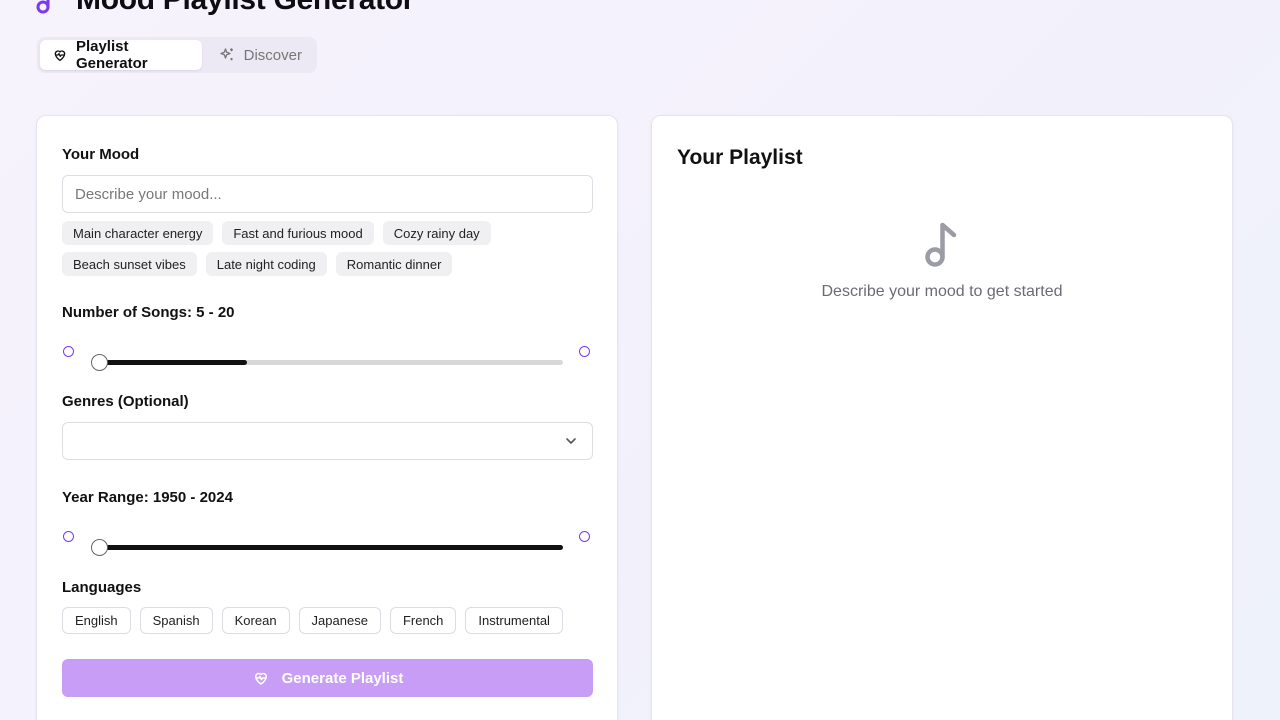  I want to click on chevron-down-icon, so click(571, 441).